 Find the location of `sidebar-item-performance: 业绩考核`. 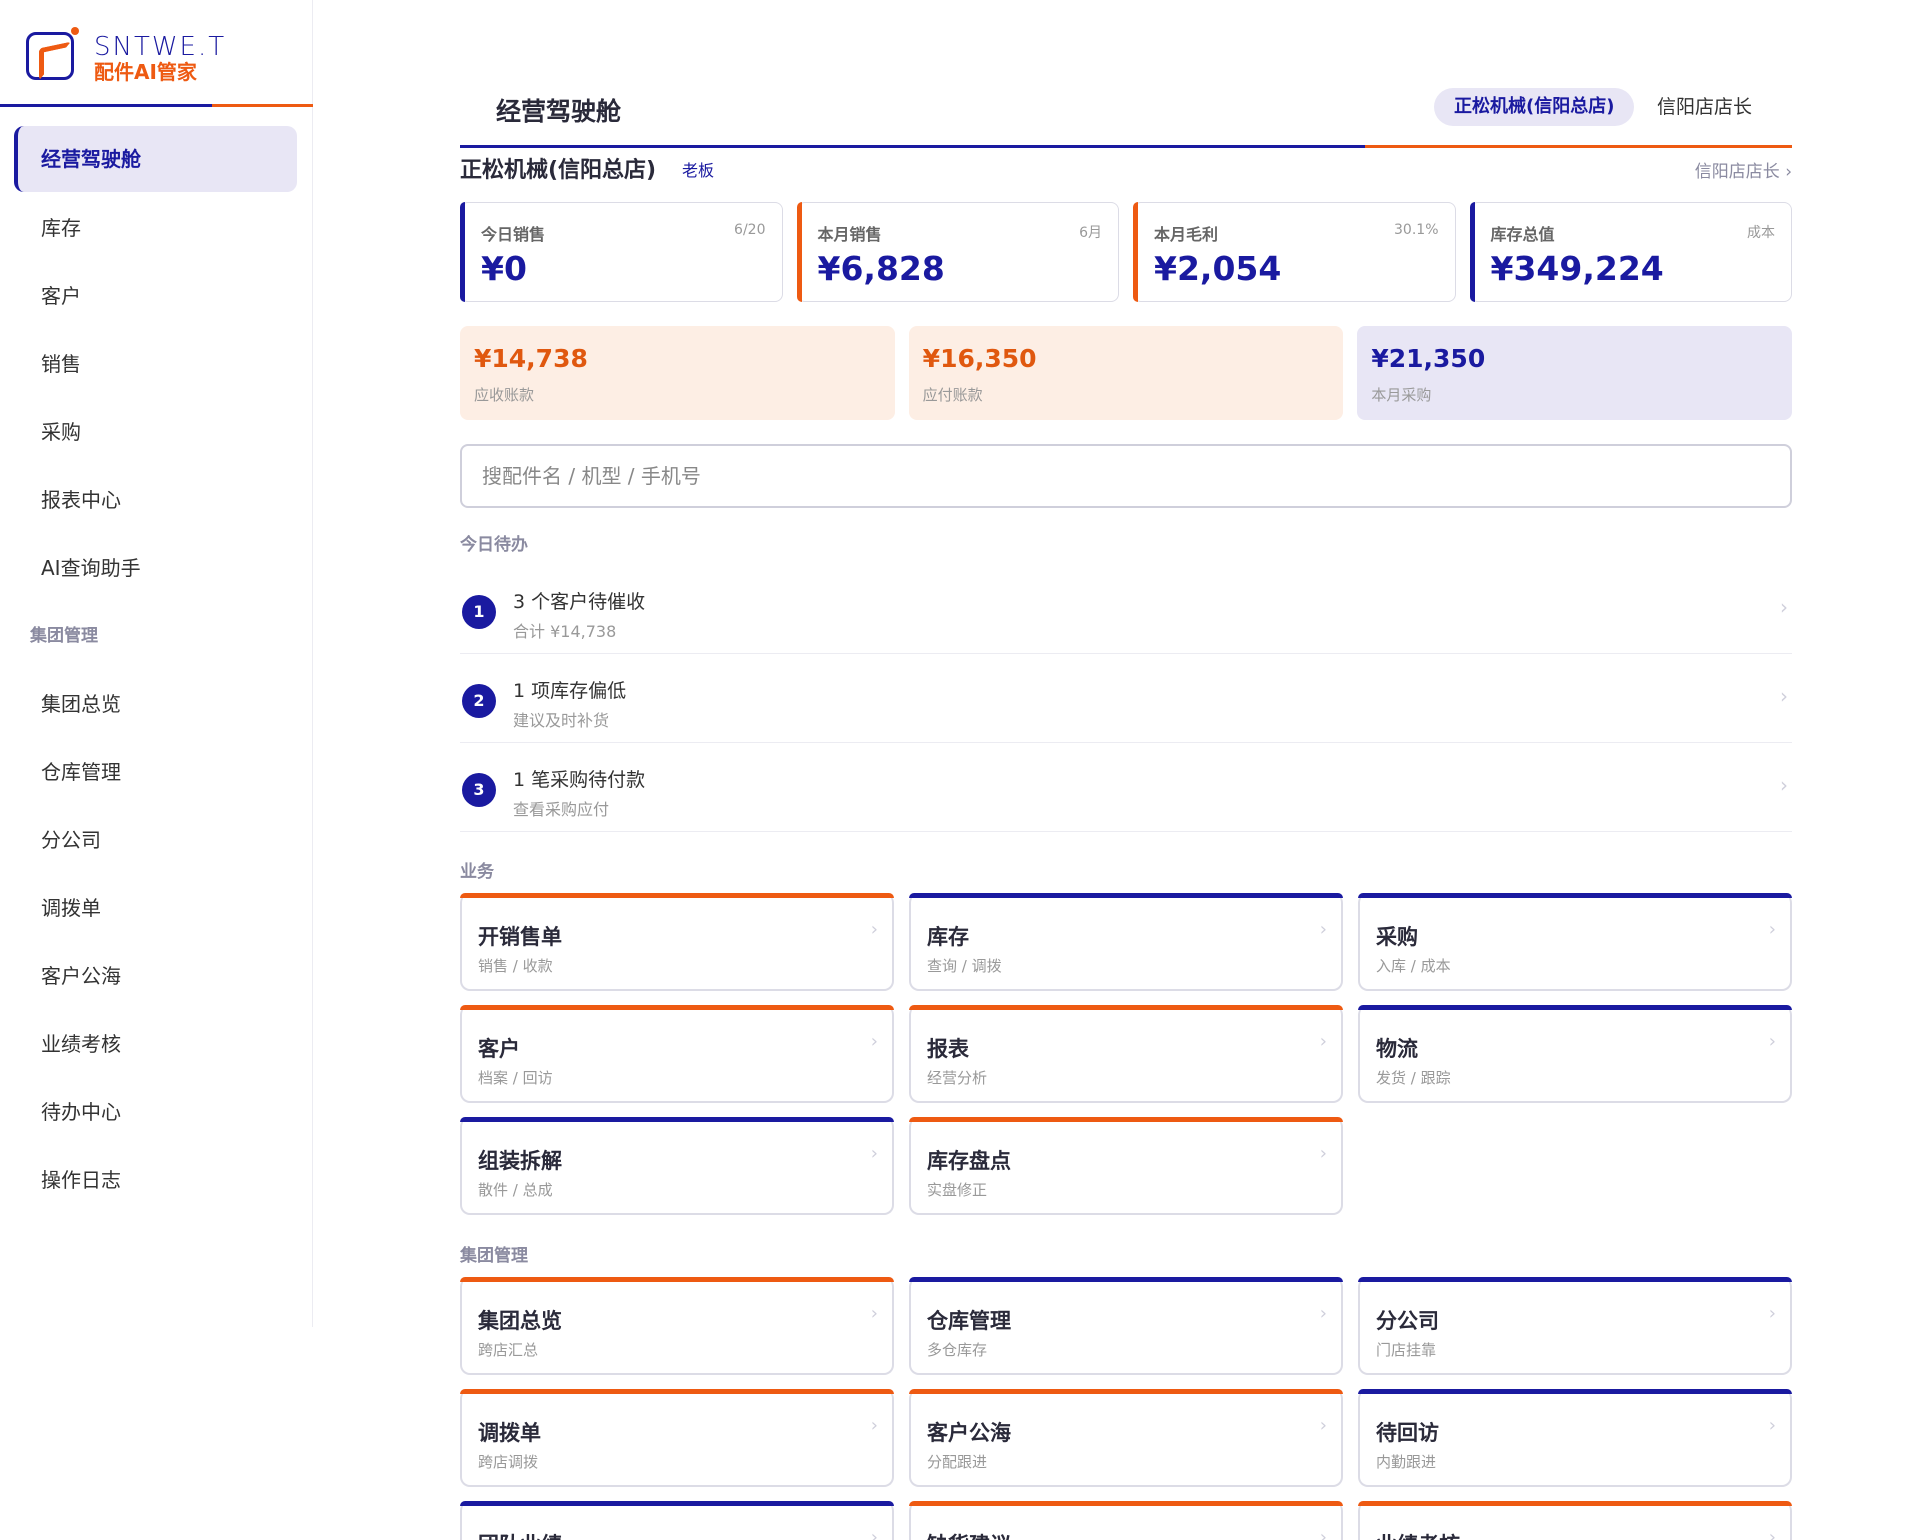

sidebar-item-performance: 业绩考核 is located at coordinates (155, 1044).